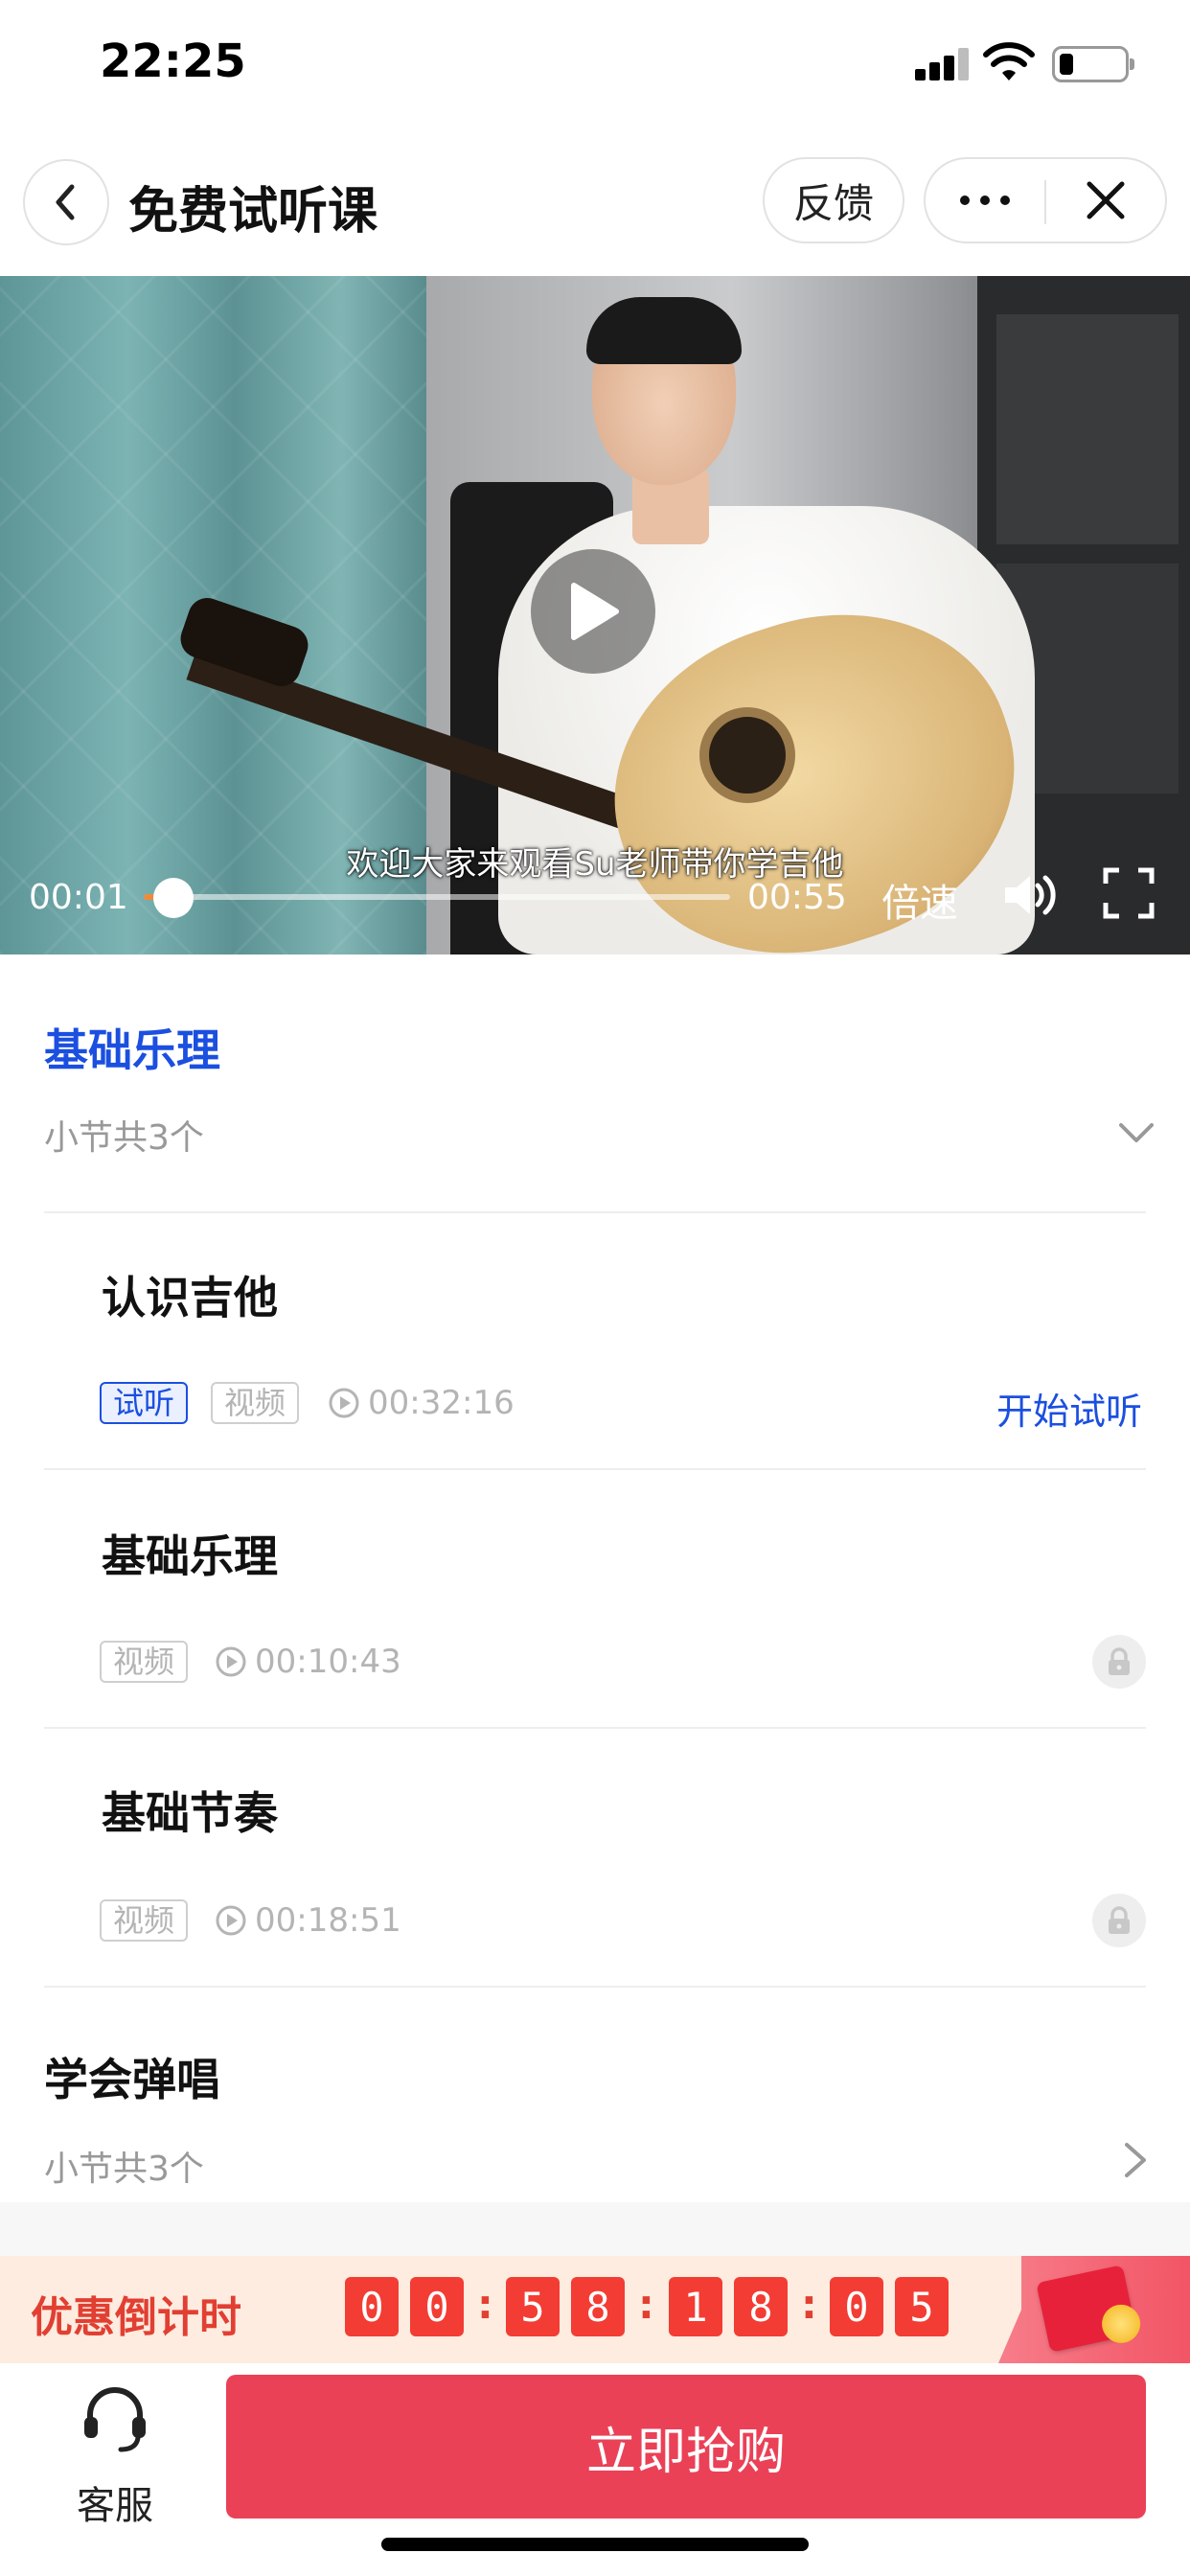  What do you see at coordinates (328, 1662) in the screenshot?
I see `lesson-duration-text: 00:10:43` at bounding box center [328, 1662].